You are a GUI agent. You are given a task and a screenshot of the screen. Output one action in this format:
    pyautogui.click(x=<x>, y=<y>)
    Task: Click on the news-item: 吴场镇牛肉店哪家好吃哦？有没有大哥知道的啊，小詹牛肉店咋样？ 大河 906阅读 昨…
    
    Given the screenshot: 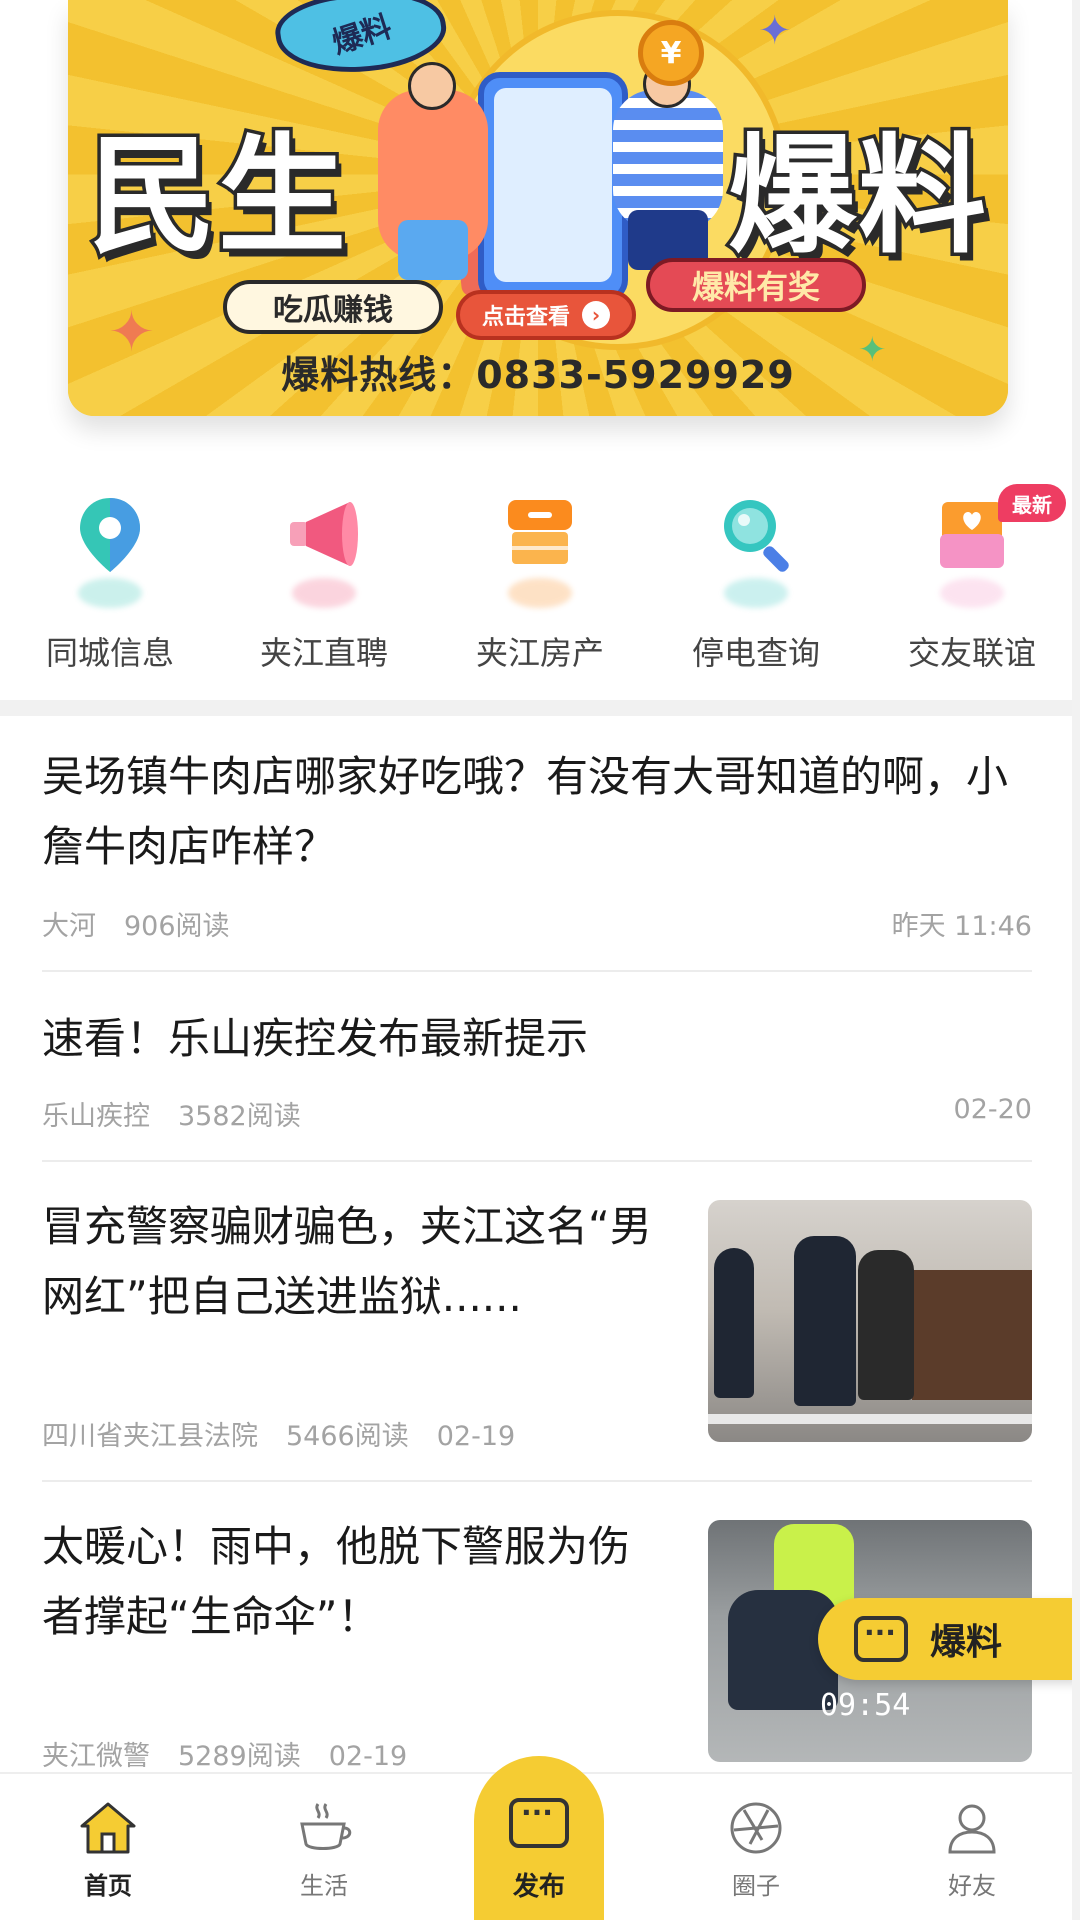 What is the action you would take?
    pyautogui.click(x=537, y=842)
    